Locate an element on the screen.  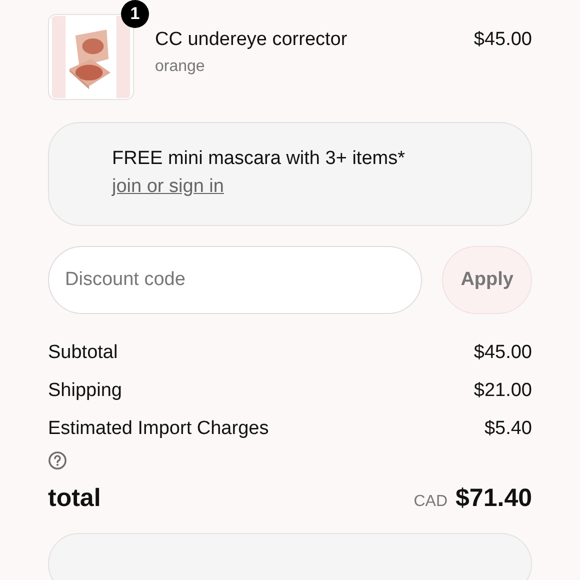
summary-value: $45.00 is located at coordinates (503, 353).